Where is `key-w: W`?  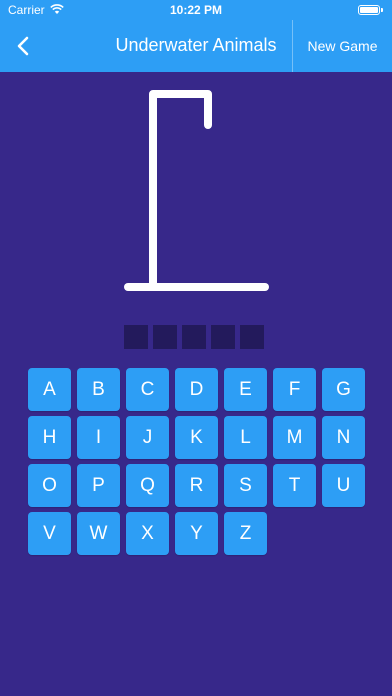
key-w: W is located at coordinates (98, 533).